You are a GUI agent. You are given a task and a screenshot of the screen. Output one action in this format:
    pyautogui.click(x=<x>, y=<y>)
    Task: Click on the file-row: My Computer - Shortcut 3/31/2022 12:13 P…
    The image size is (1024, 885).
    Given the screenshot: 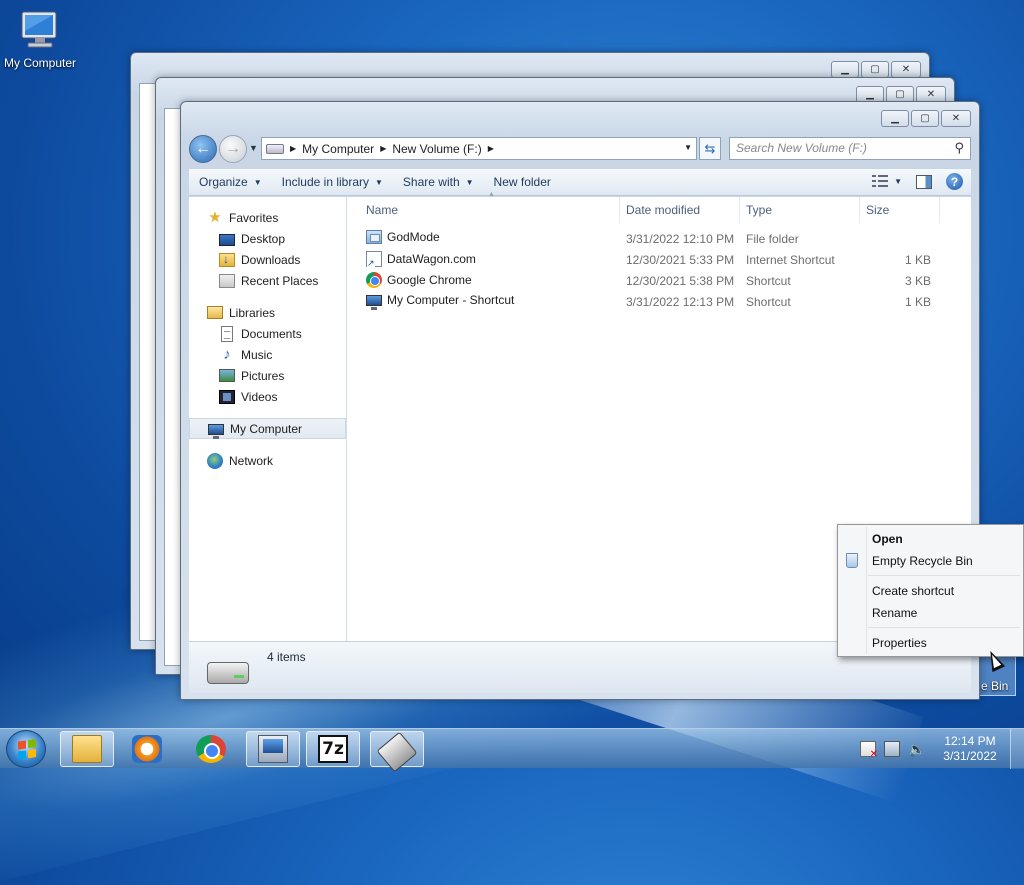 What is the action you would take?
    pyautogui.click(x=659, y=302)
    